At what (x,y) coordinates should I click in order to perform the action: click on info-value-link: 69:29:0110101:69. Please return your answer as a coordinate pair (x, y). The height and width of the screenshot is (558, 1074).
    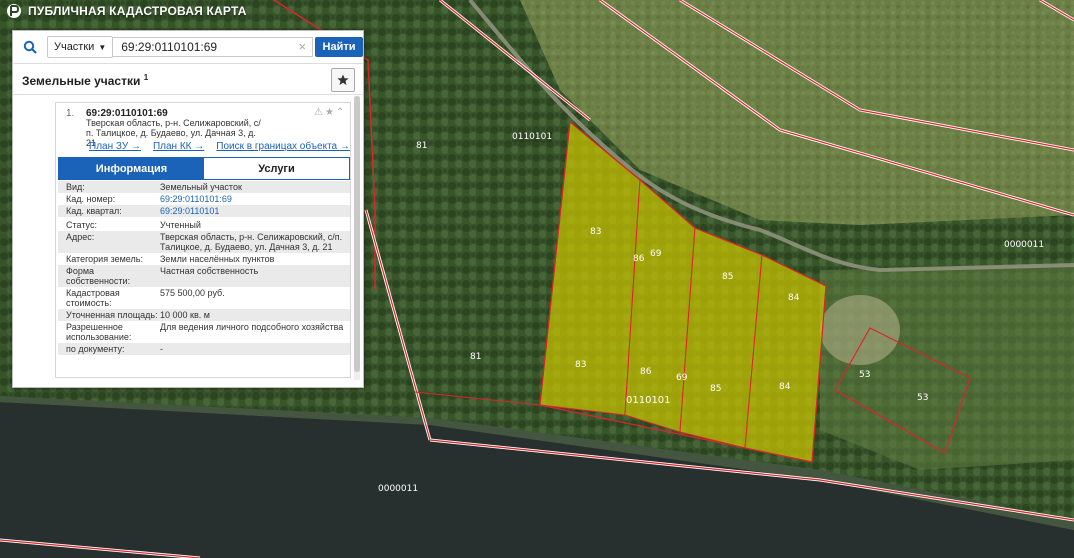
    Looking at the image, I should click on (254, 199).